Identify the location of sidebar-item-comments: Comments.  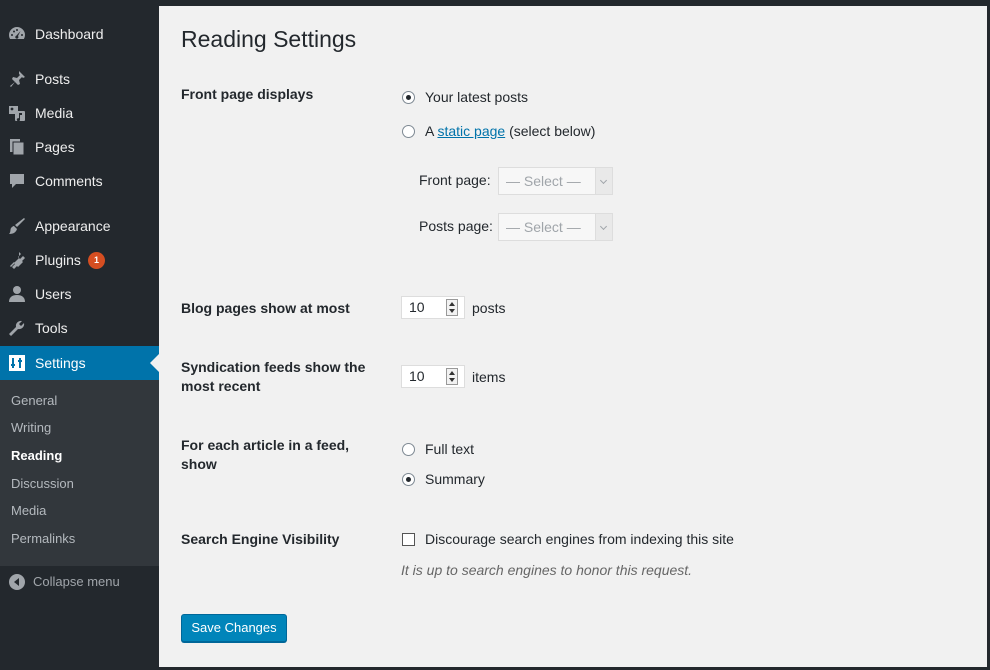
(79, 181).